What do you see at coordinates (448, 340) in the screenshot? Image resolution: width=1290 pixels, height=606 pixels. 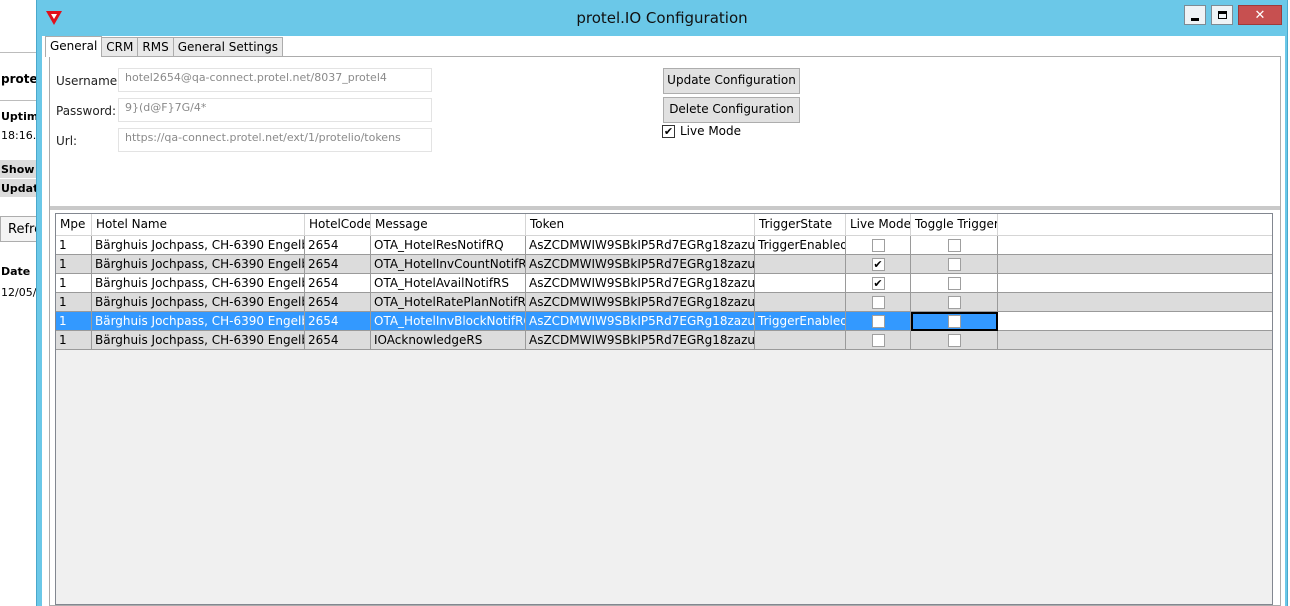 I see `cell-message: IOAcknowledgeRS` at bounding box center [448, 340].